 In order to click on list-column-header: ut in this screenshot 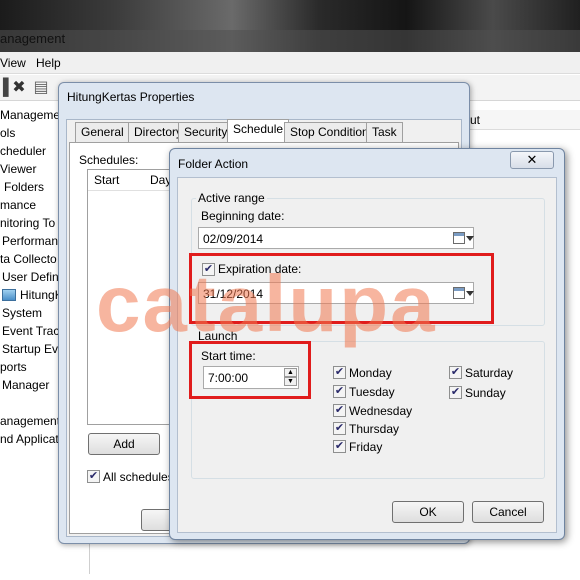, I will do `click(524, 120)`.